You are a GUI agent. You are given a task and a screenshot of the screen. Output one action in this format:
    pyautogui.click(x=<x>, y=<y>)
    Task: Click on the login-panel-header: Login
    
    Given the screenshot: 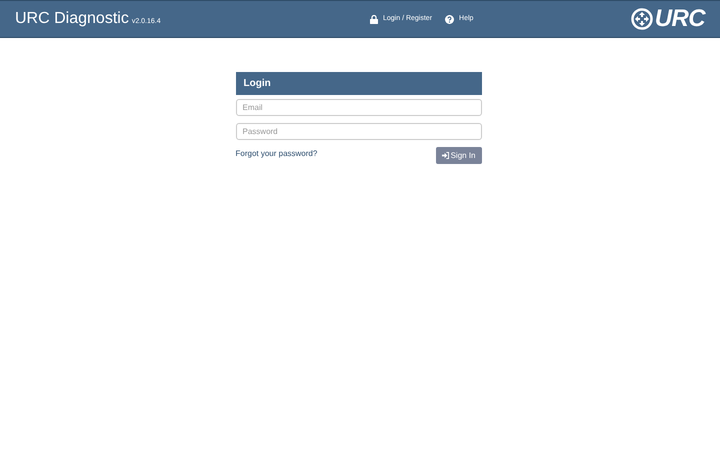 What is the action you would take?
    pyautogui.click(x=359, y=83)
    